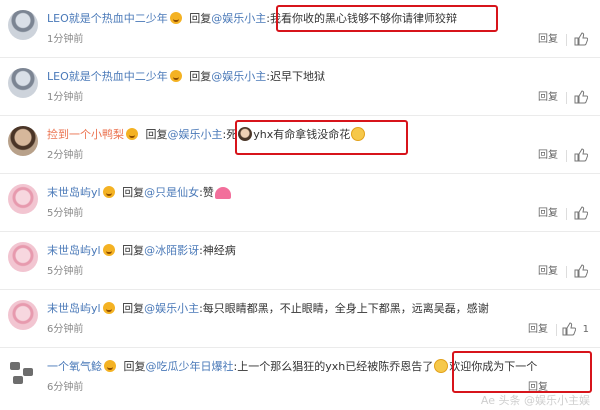  I want to click on username-link: 捡到一个小鸭梨, so click(85, 134).